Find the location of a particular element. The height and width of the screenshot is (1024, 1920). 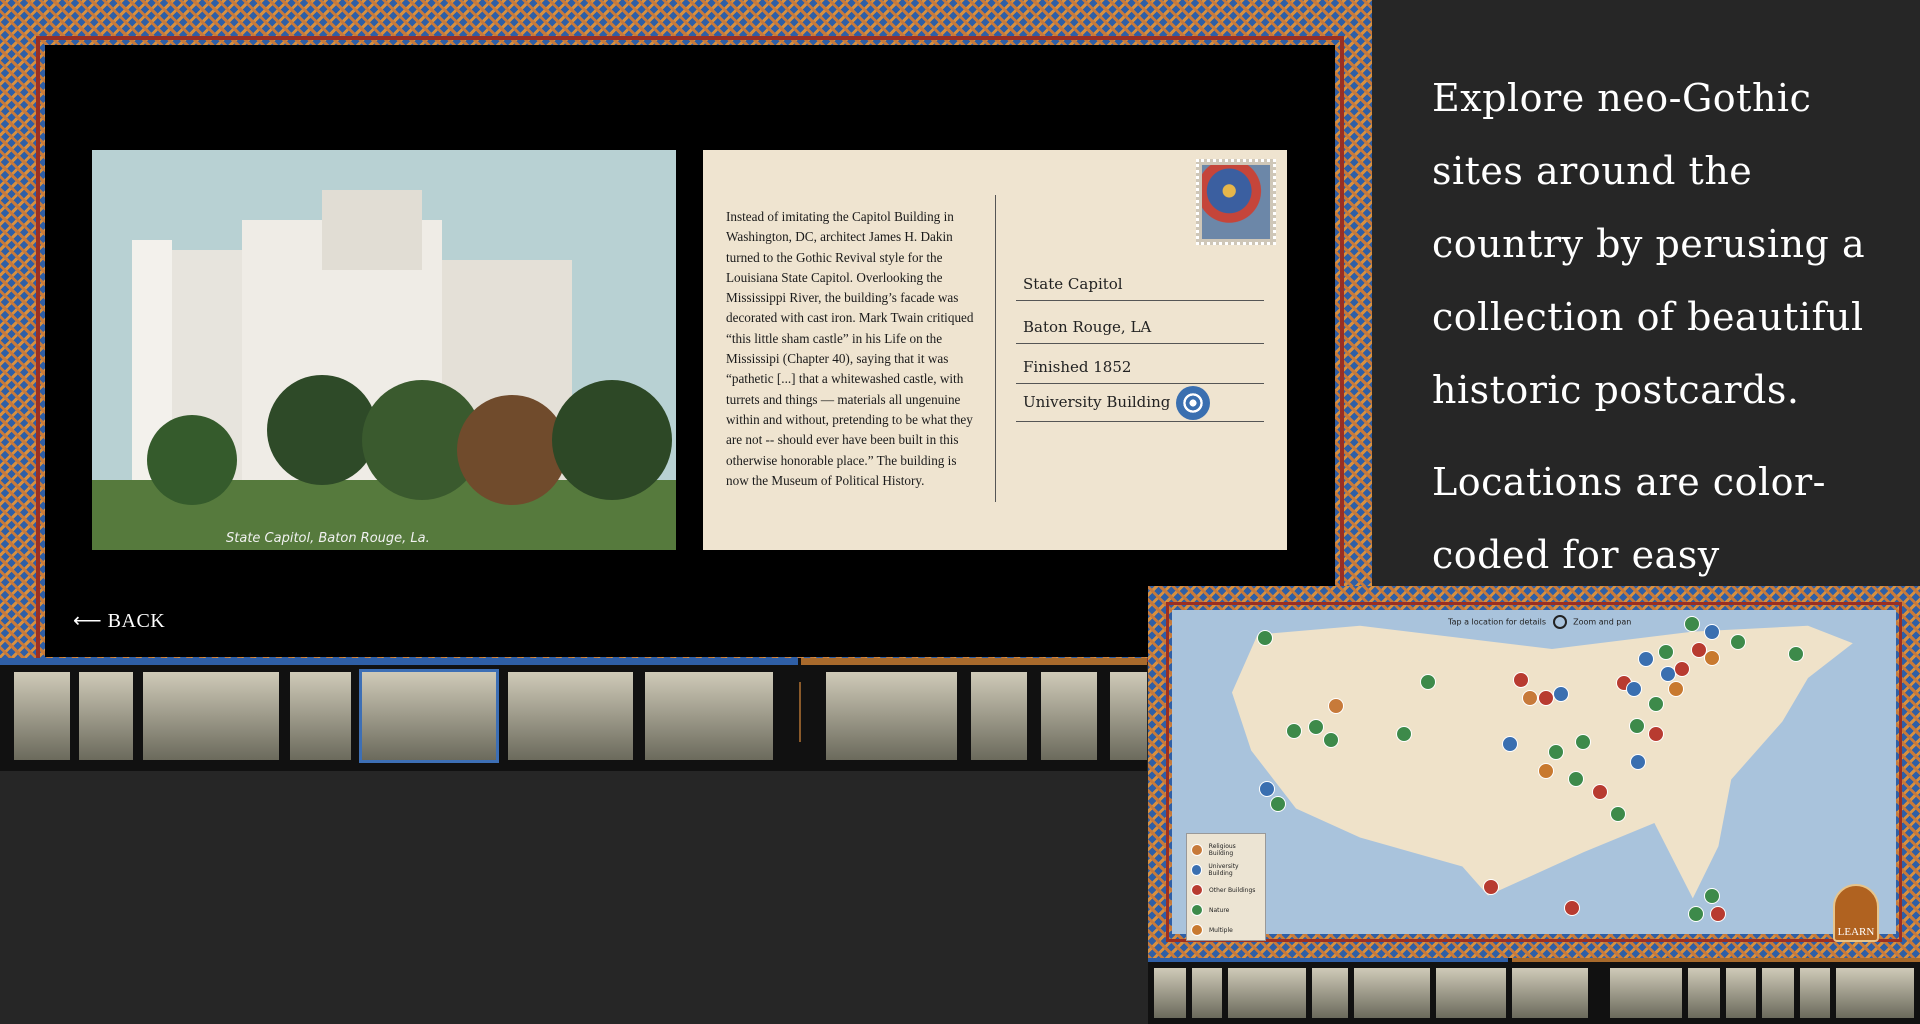

magnifier-icon is located at coordinates (1559, 622).